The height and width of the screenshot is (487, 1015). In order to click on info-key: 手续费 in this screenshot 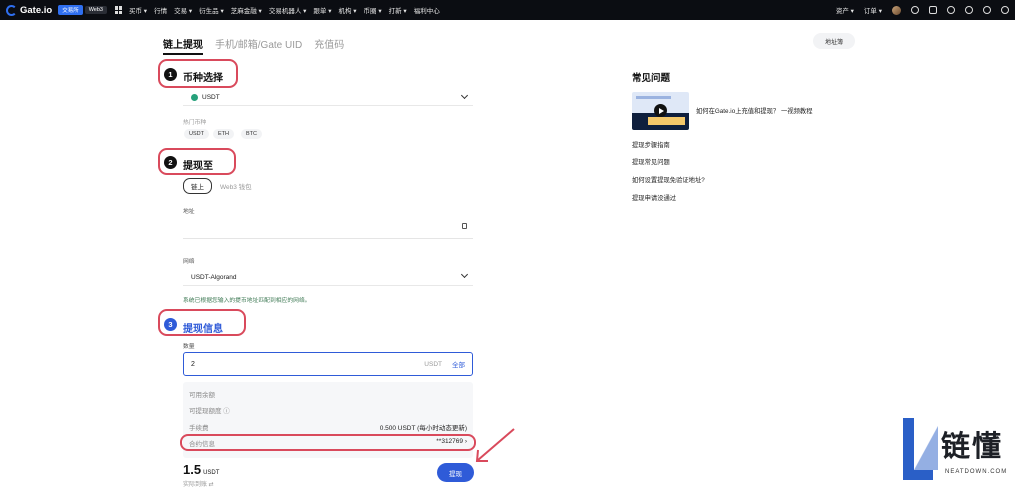, I will do `click(199, 428)`.